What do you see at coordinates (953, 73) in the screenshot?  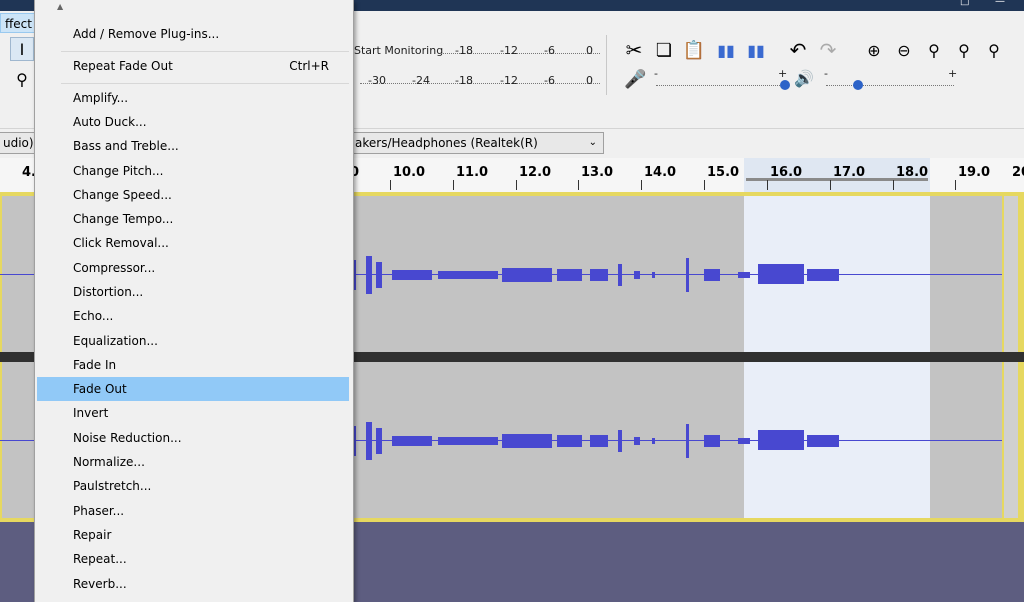 I see `play-slider-max: +` at bounding box center [953, 73].